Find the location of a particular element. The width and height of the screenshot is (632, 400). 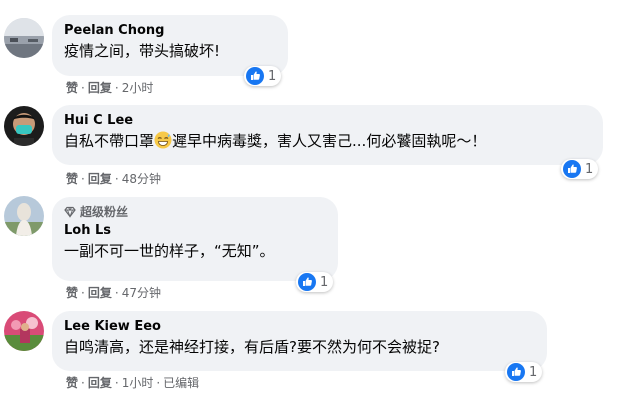

comment-author: Loh Ls is located at coordinates (195, 231).